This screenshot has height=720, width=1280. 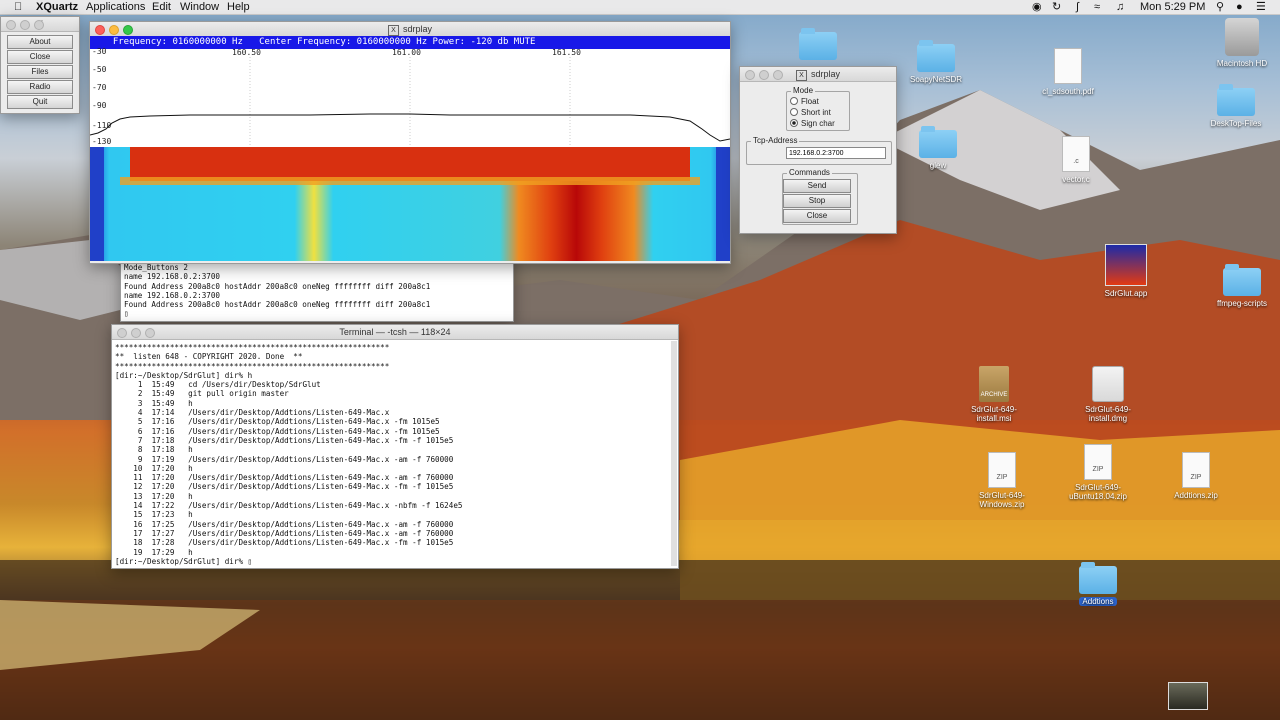 What do you see at coordinates (238, 7) in the screenshot?
I see `menu-help: Help` at bounding box center [238, 7].